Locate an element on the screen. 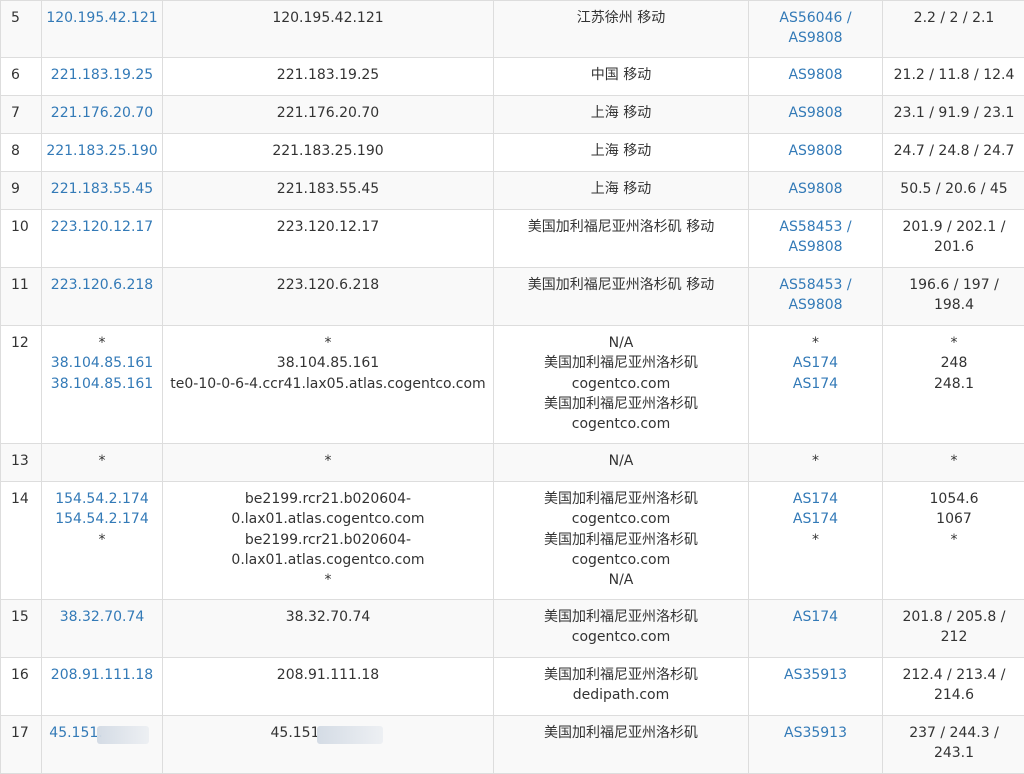  rtt-values: 201.9 / 202.1 / is located at coordinates (953, 227).